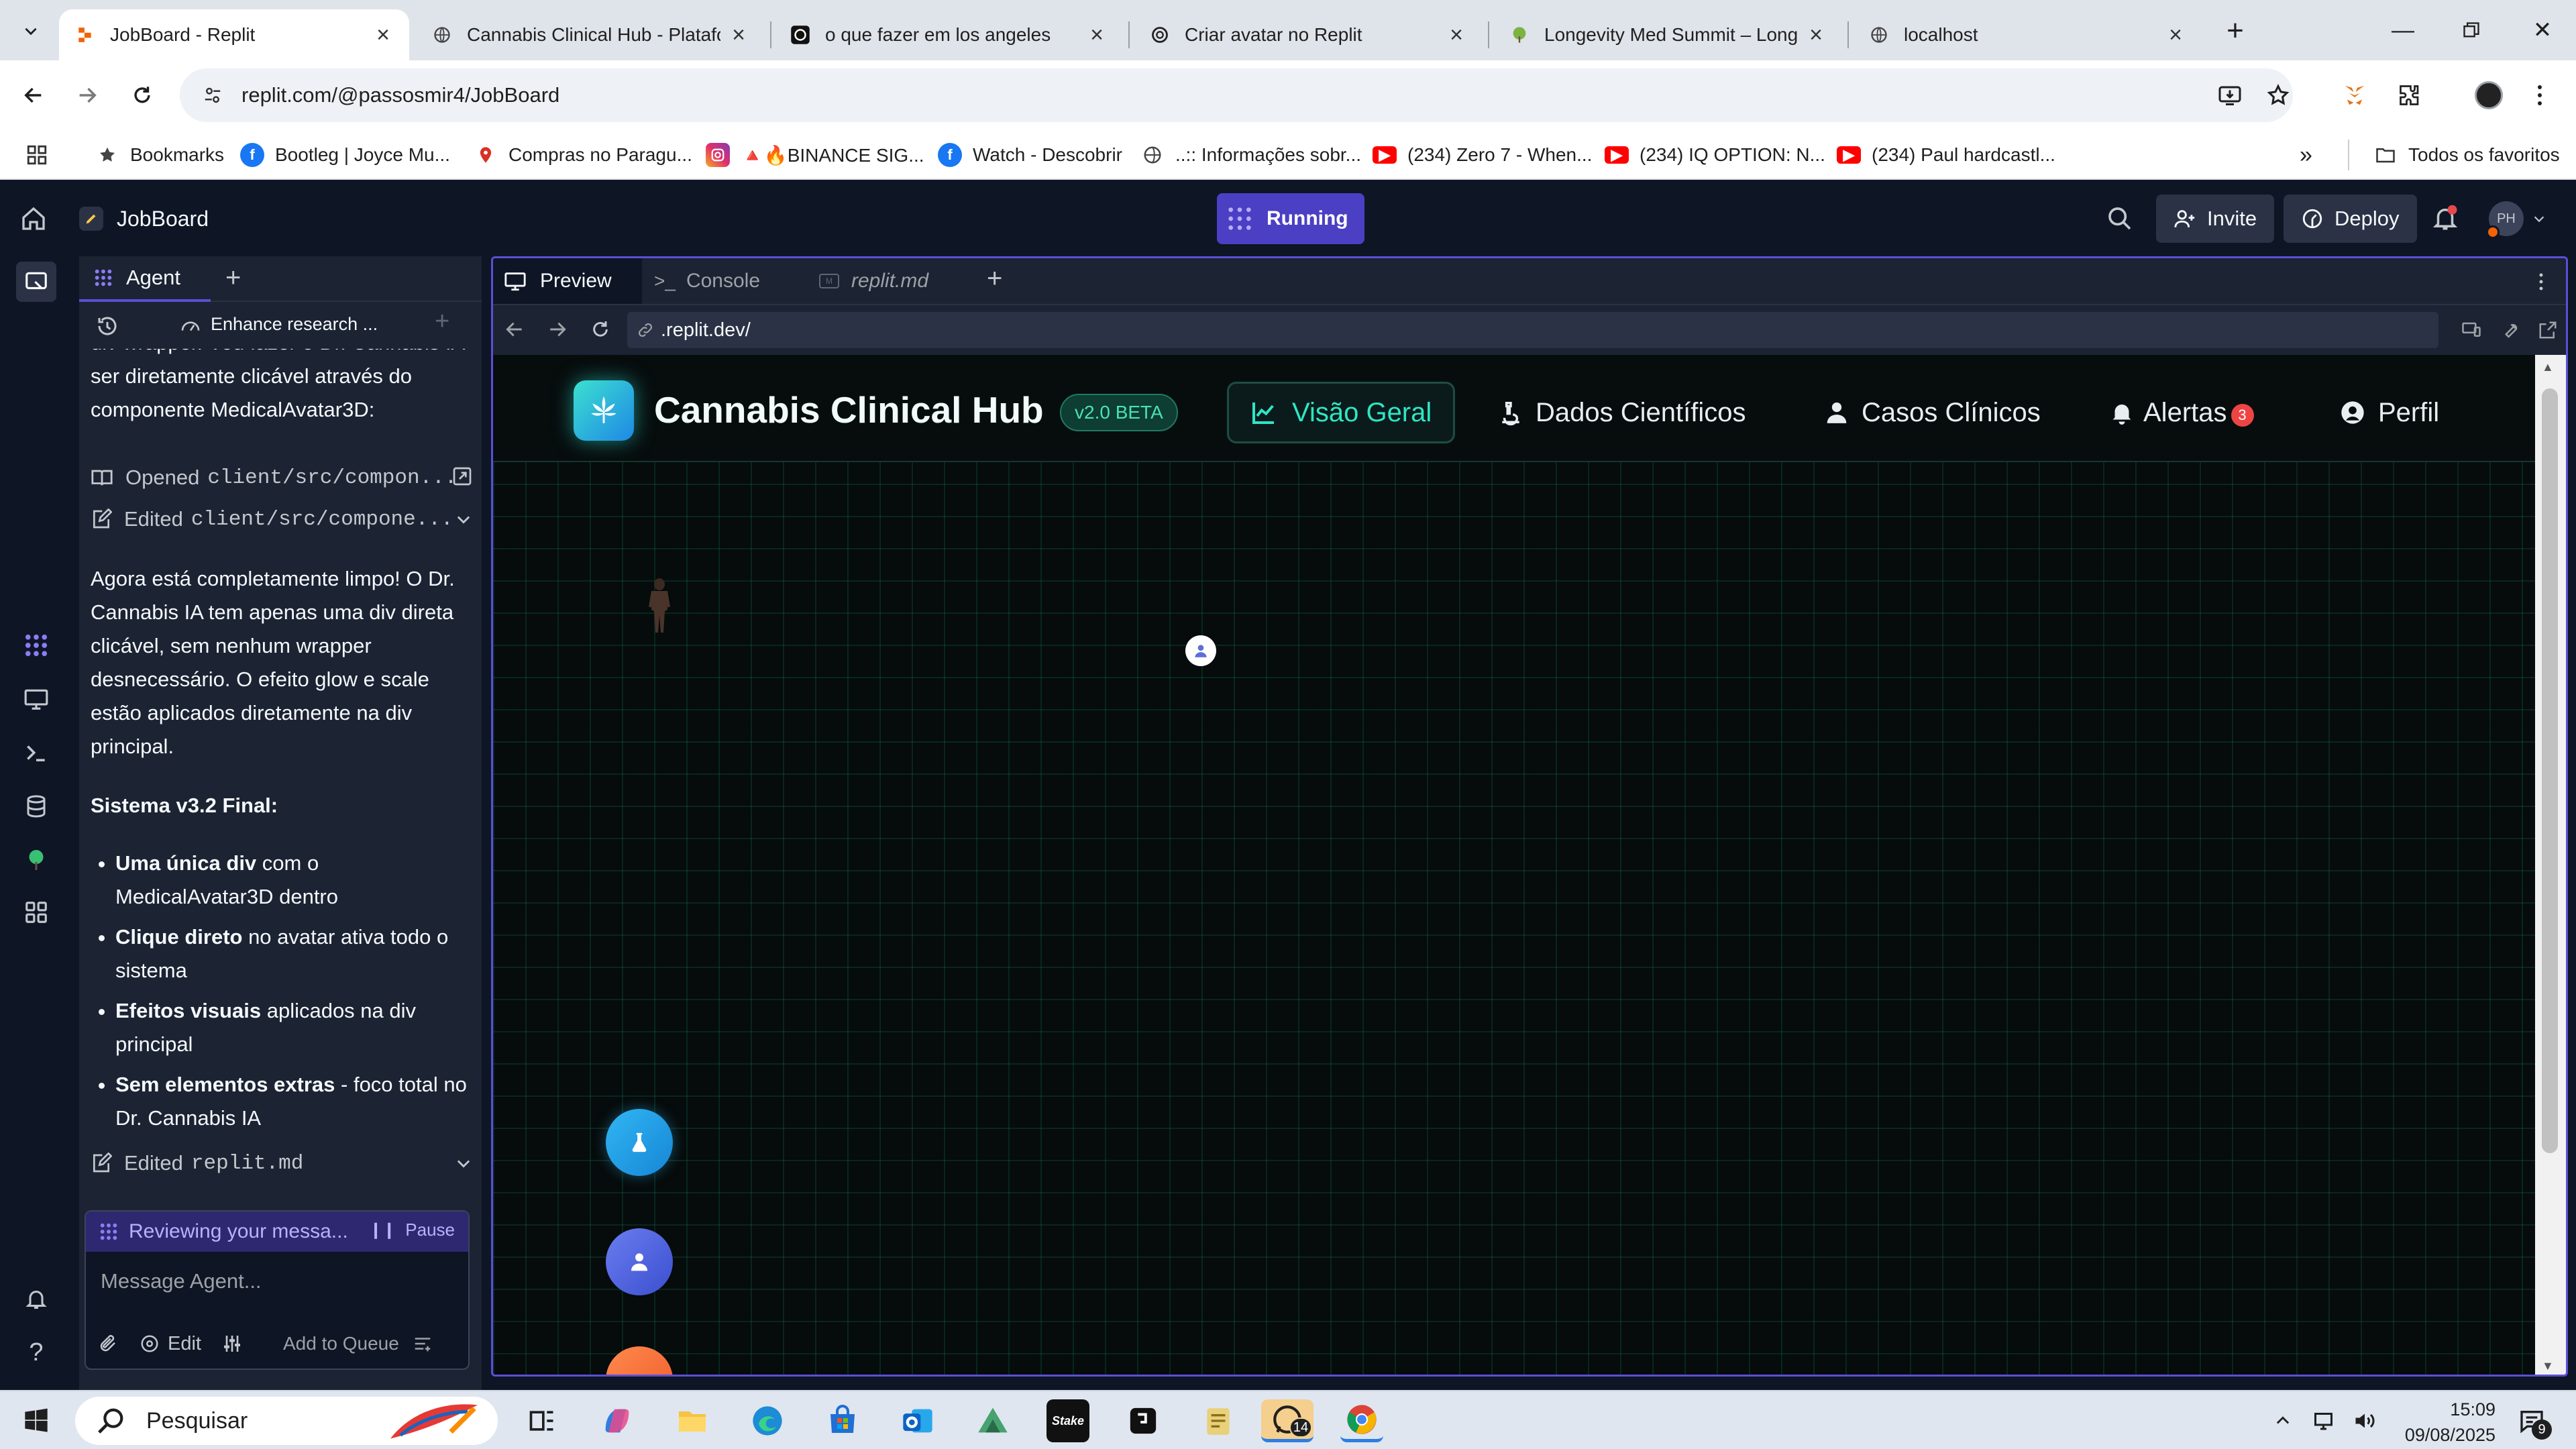 This screenshot has width=2576, height=1449. I want to click on console-prompt-icon, so click(36, 753).